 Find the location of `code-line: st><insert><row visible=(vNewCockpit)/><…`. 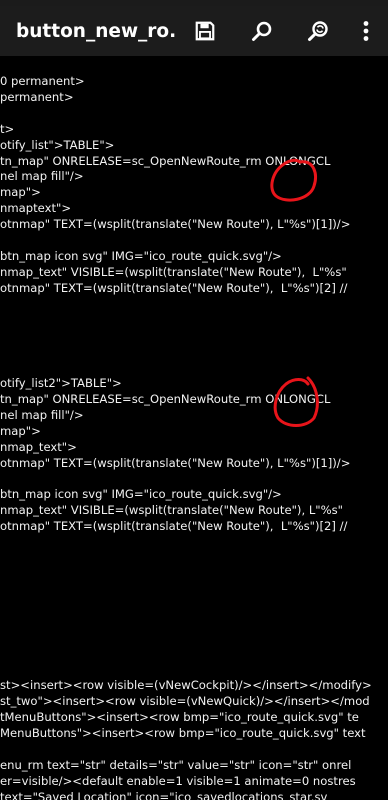

code-line: st><insert><row visible=(vNewCockpit)/><… is located at coordinates (186, 685).